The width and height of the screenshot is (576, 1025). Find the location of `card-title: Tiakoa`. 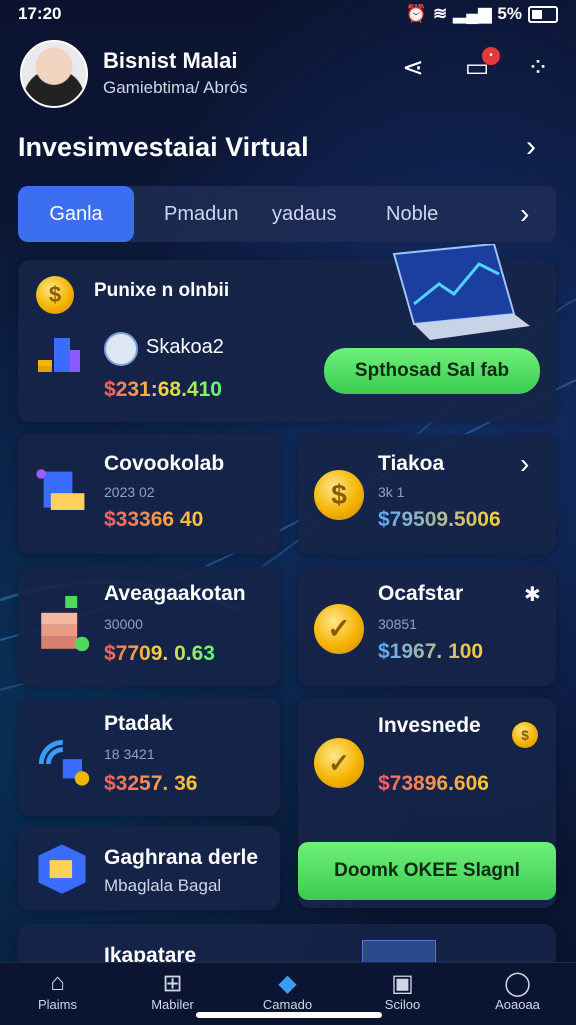

card-title: Tiakoa is located at coordinates (411, 463).